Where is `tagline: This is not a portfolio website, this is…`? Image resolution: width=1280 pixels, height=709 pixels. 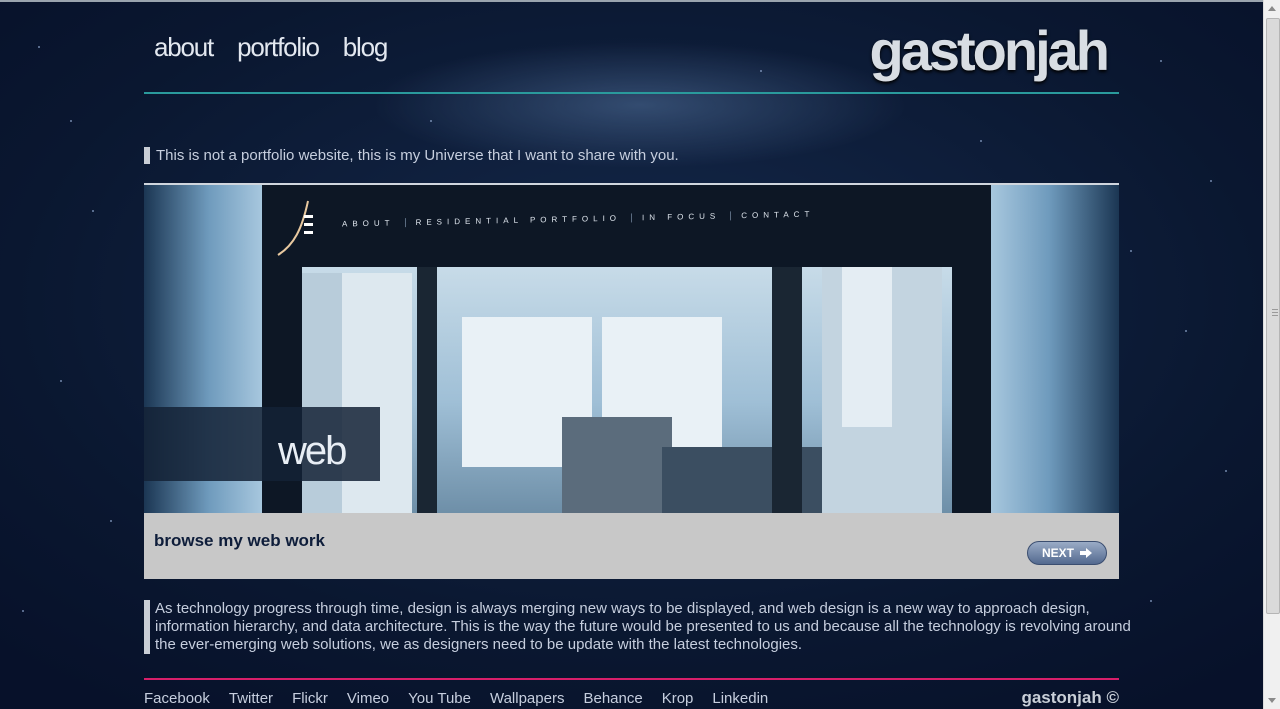
tagline: This is not a portfolio website, this is… is located at coordinates (411, 155).